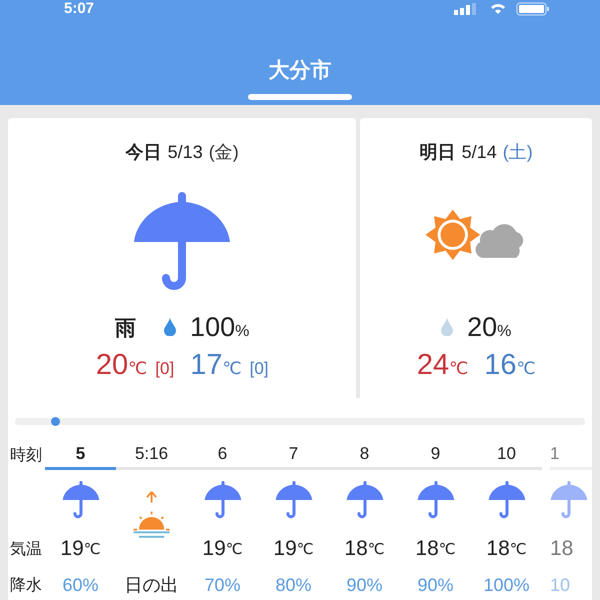 The height and width of the screenshot is (600, 600). Describe the element at coordinates (229, 365) in the screenshot. I see `low-temp: 17℃ [0]` at that location.